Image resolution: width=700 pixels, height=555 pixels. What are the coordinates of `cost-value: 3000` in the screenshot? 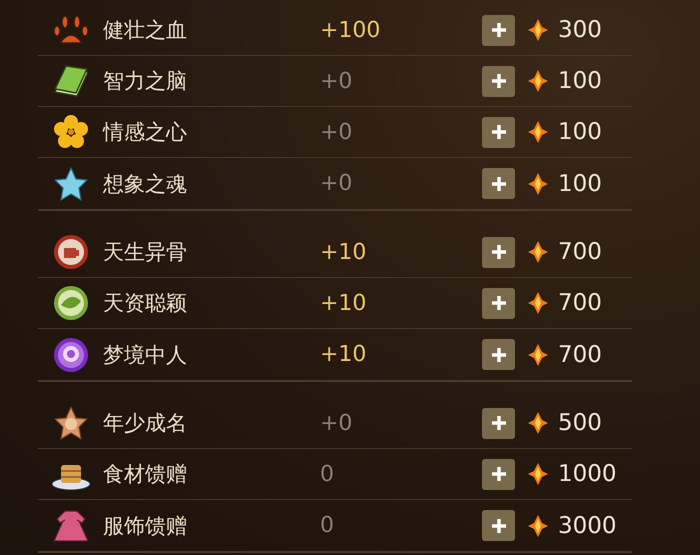 It's located at (587, 525).